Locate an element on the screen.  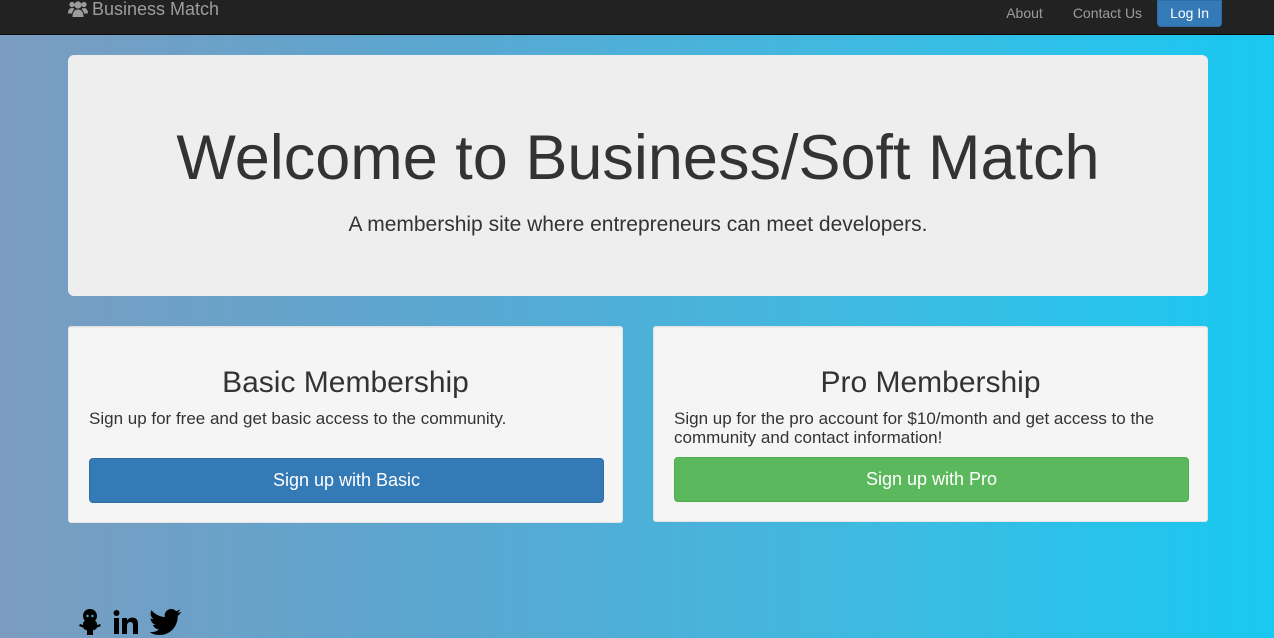
navbar: Business Match About Contact Us Log In is located at coordinates (637, 17).